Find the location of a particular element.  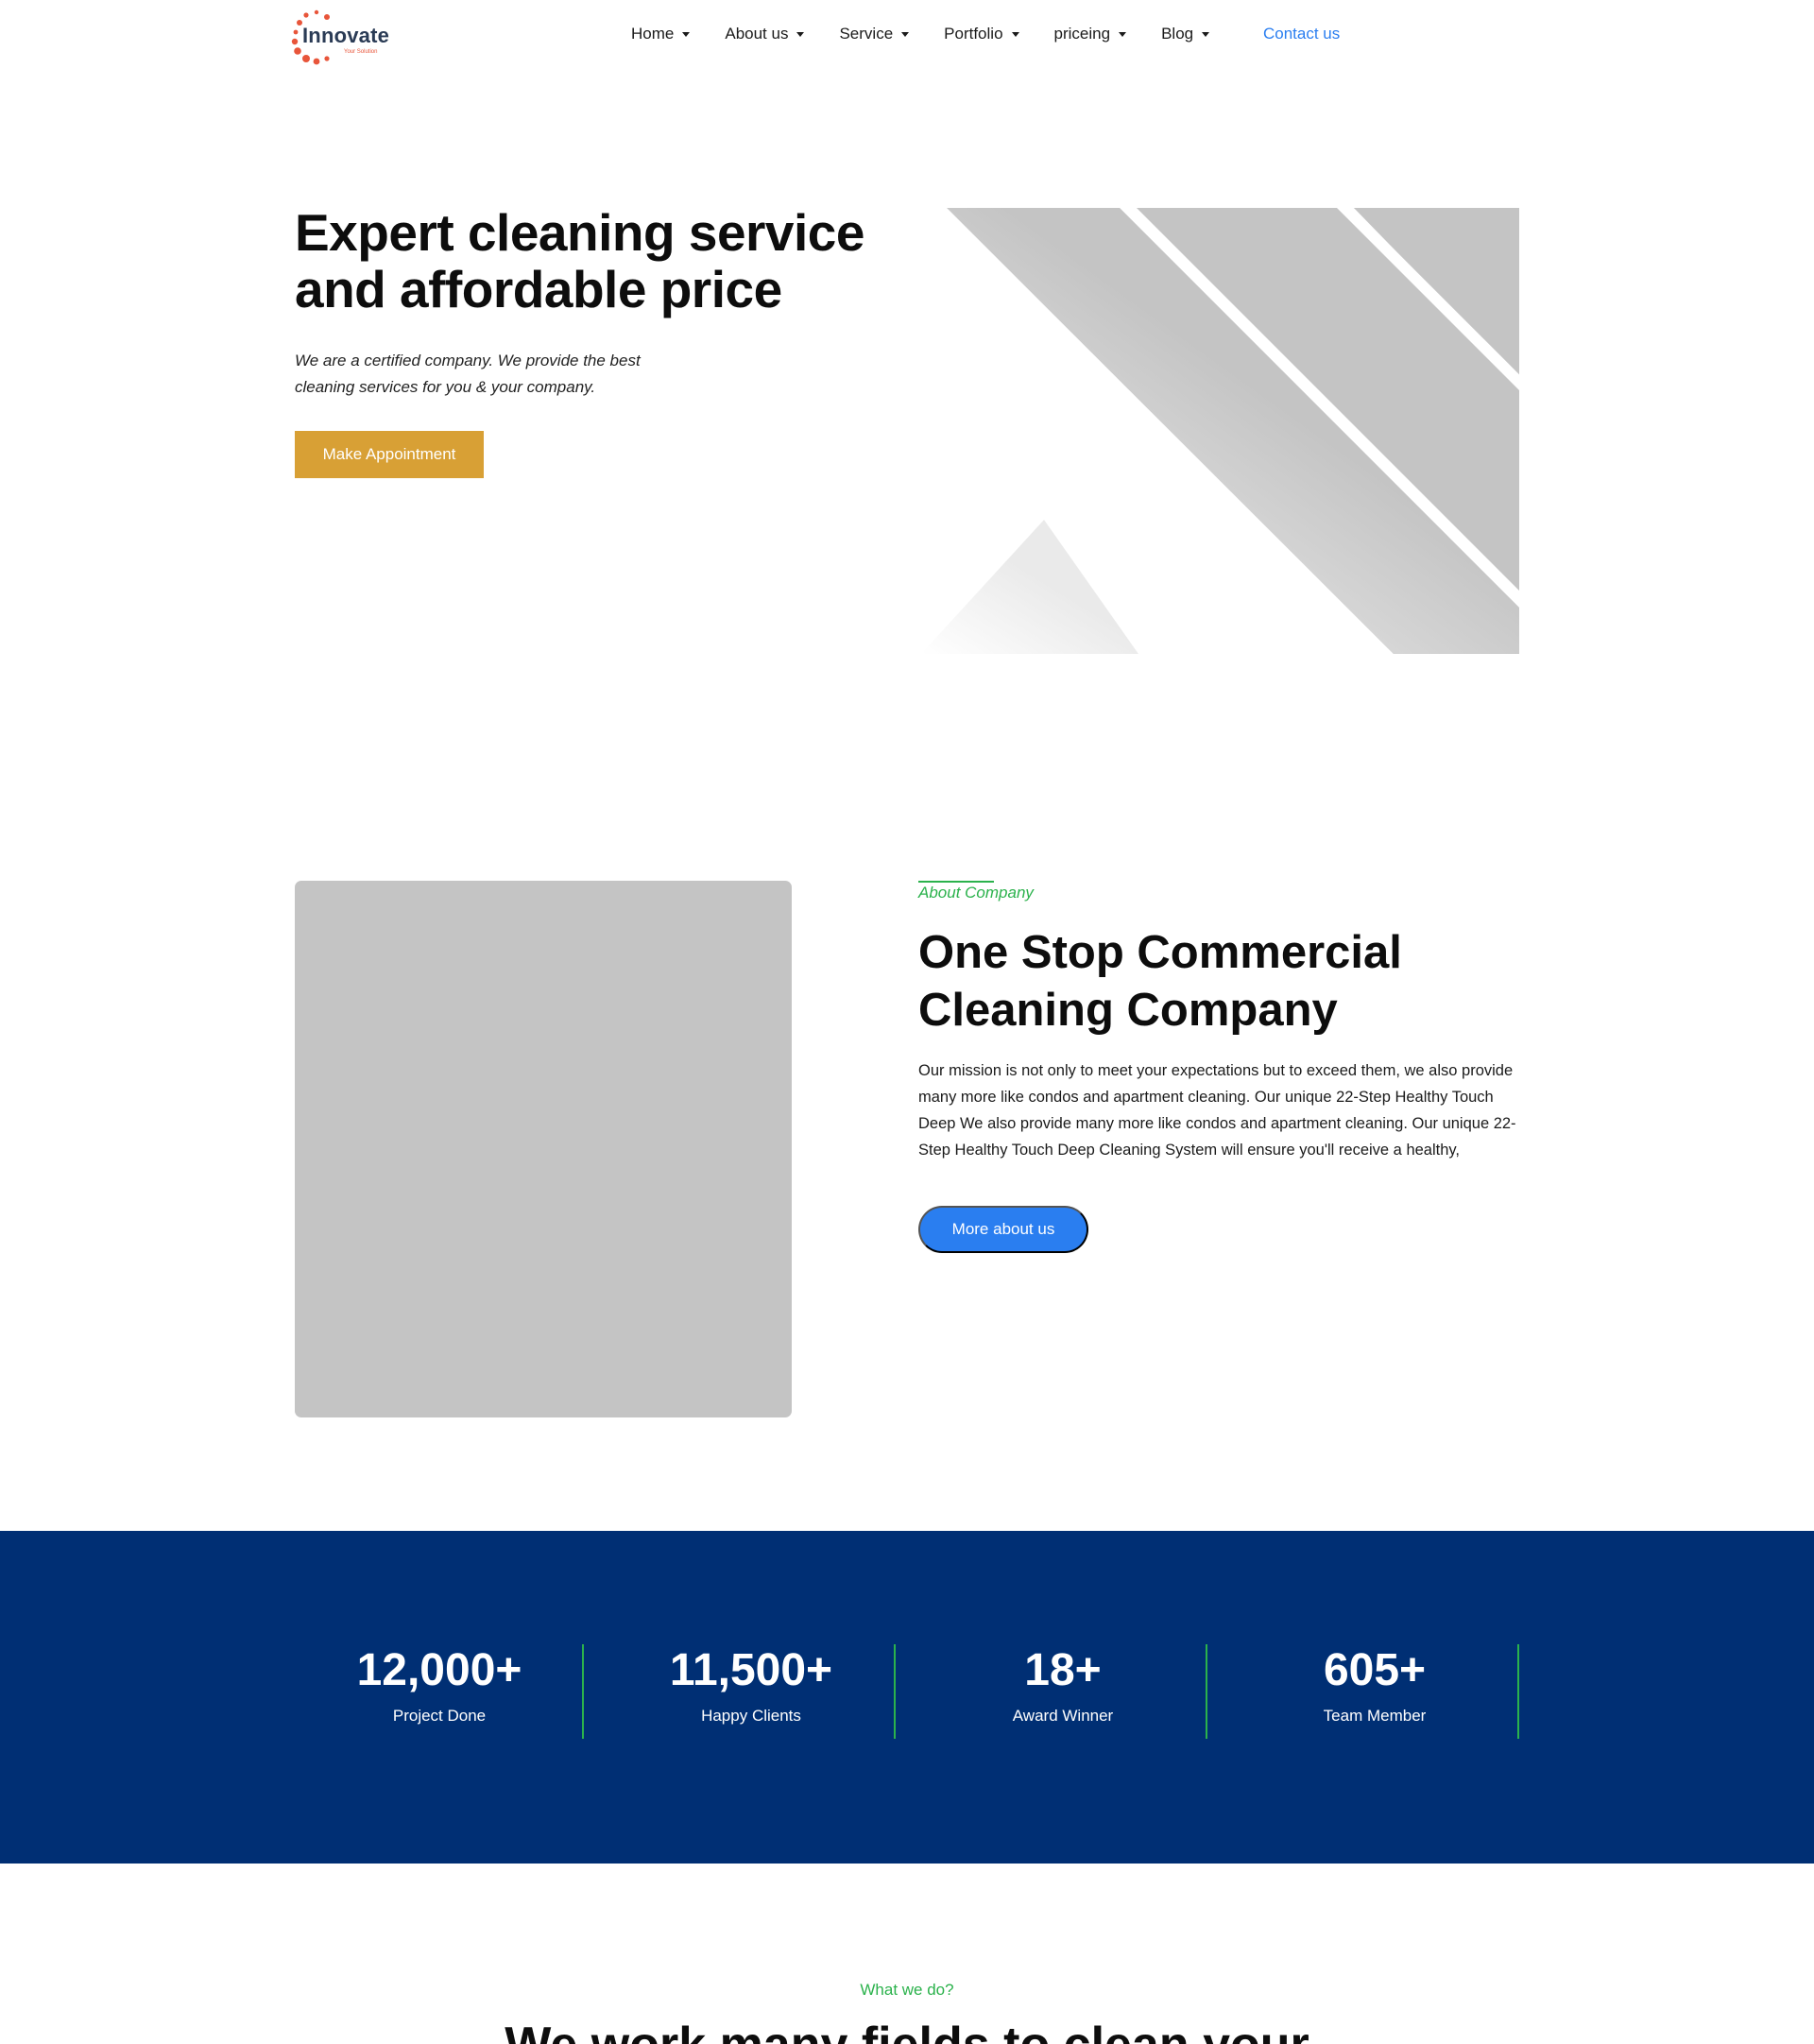

stat-label: Happy Clients is located at coordinates (751, 1716).